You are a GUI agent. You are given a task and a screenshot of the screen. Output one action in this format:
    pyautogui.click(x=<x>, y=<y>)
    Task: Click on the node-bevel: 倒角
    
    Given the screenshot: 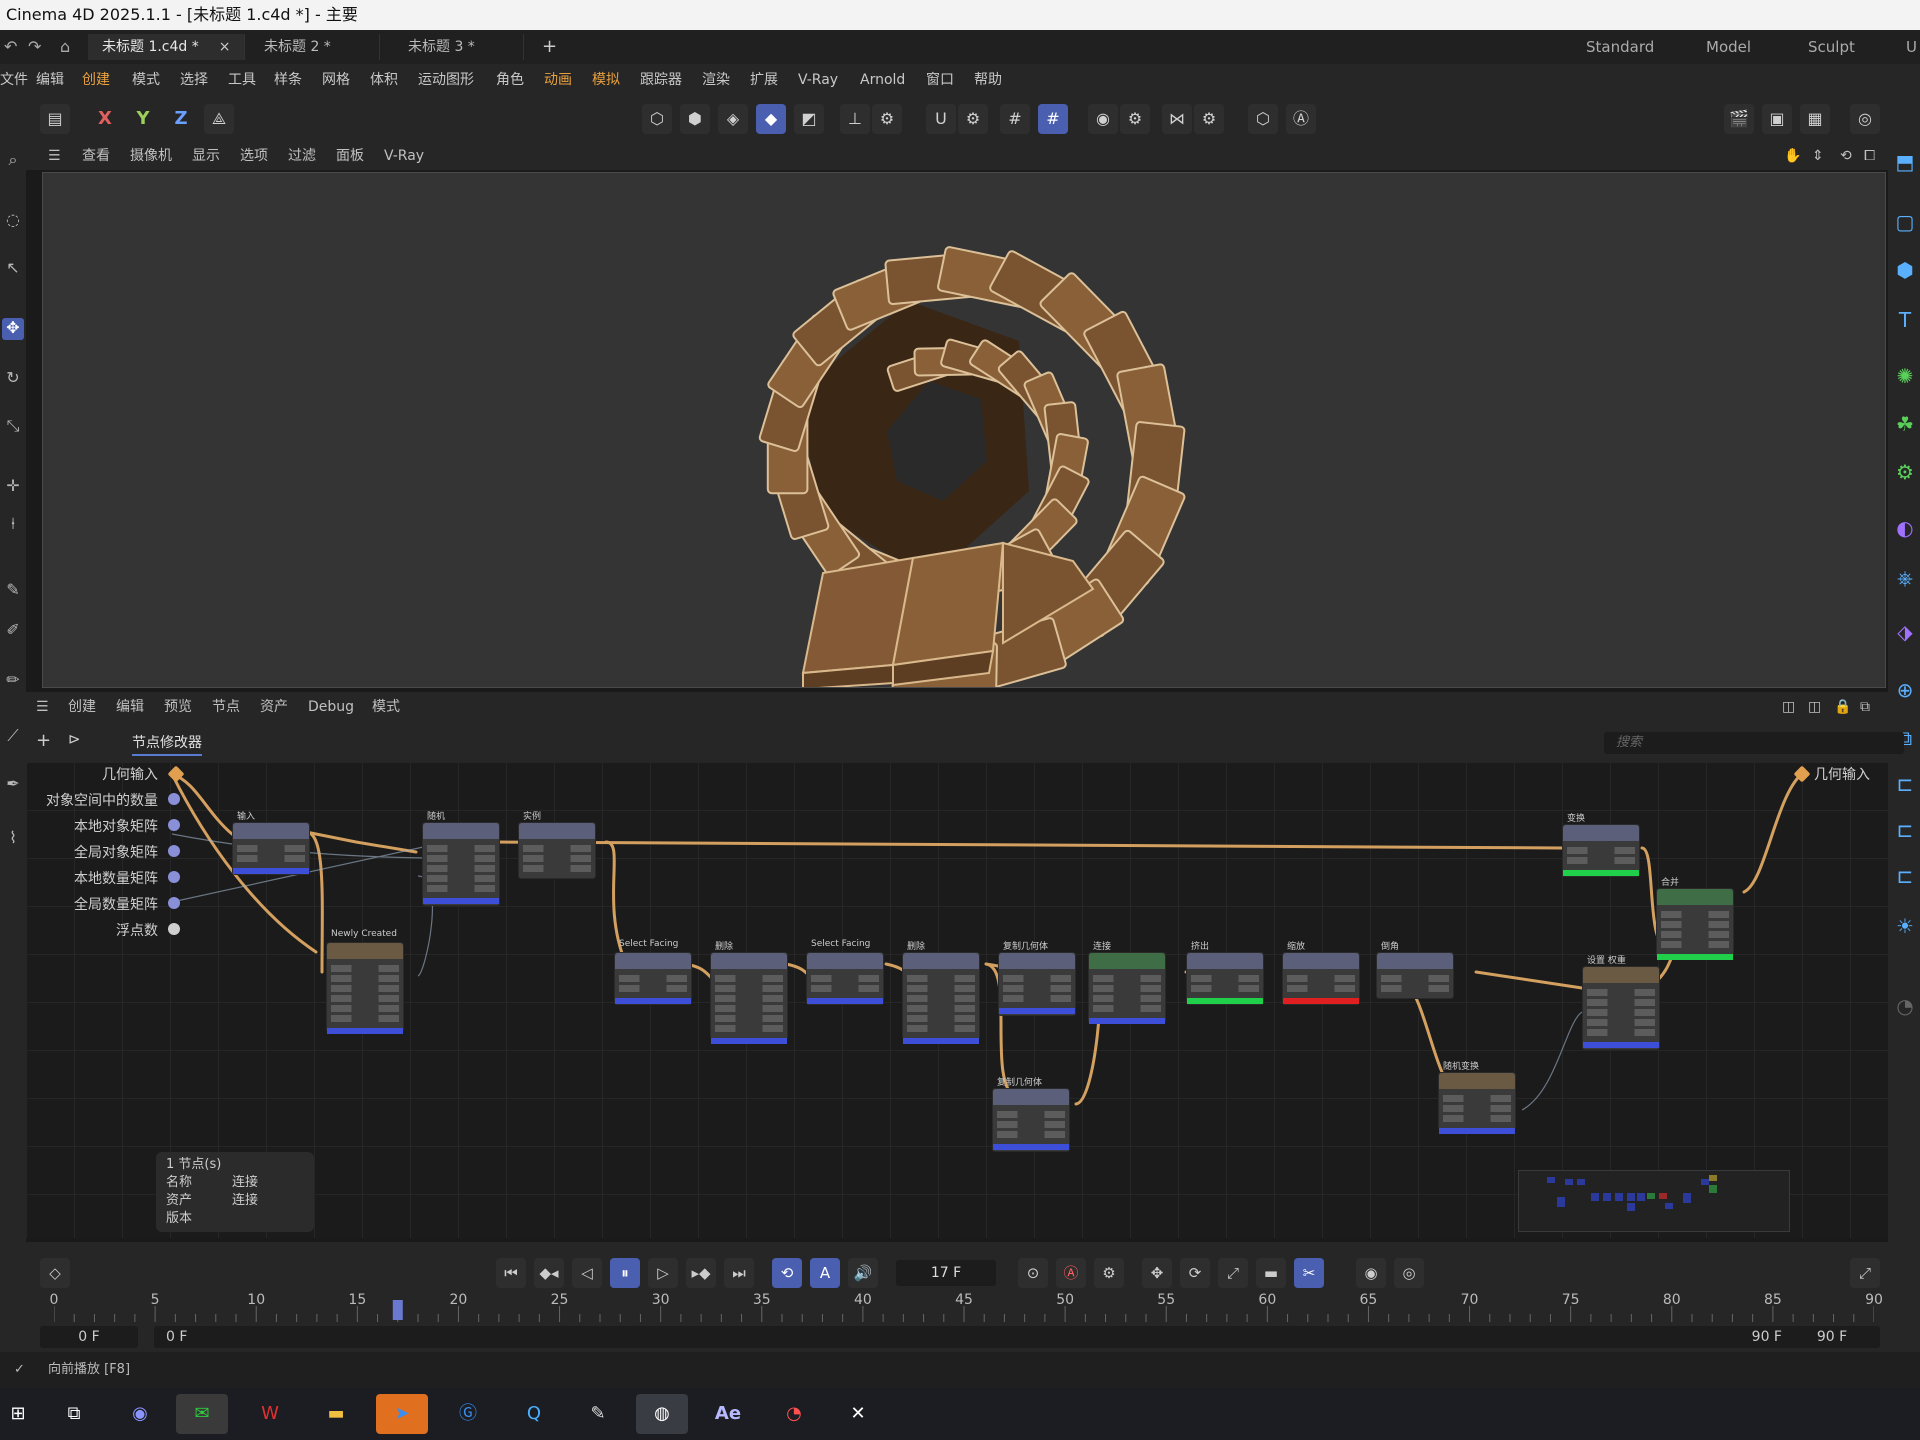 What is the action you would take?
    pyautogui.click(x=1415, y=970)
    